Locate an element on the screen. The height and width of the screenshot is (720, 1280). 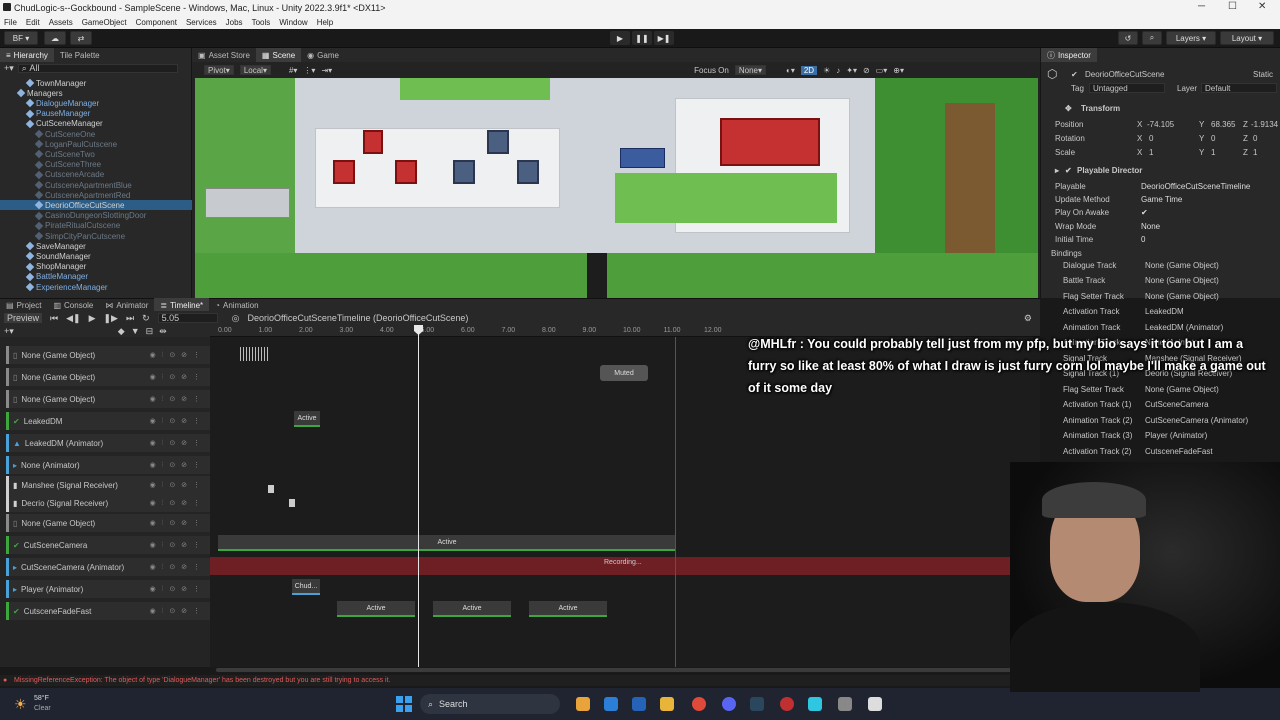
add-track-icon: +▾ is located at coordinates (9, 331).